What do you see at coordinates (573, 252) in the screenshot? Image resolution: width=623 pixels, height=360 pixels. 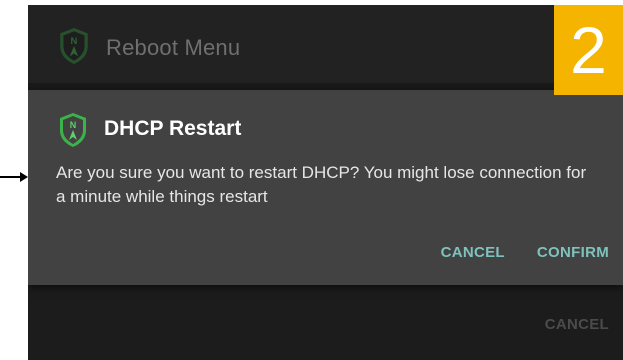 I see `confirm-button: CONFIRM` at bounding box center [573, 252].